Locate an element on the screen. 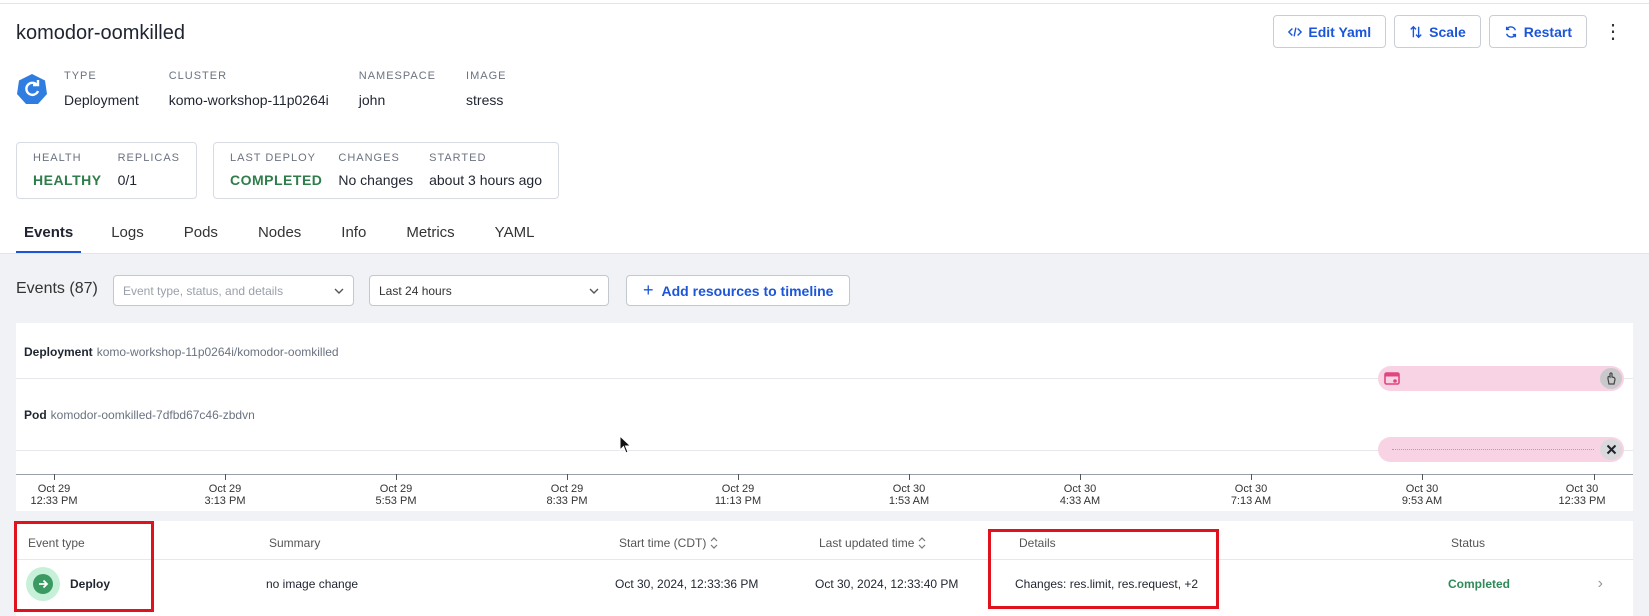  more-options-icon: ⋮ is located at coordinates (1613, 31).